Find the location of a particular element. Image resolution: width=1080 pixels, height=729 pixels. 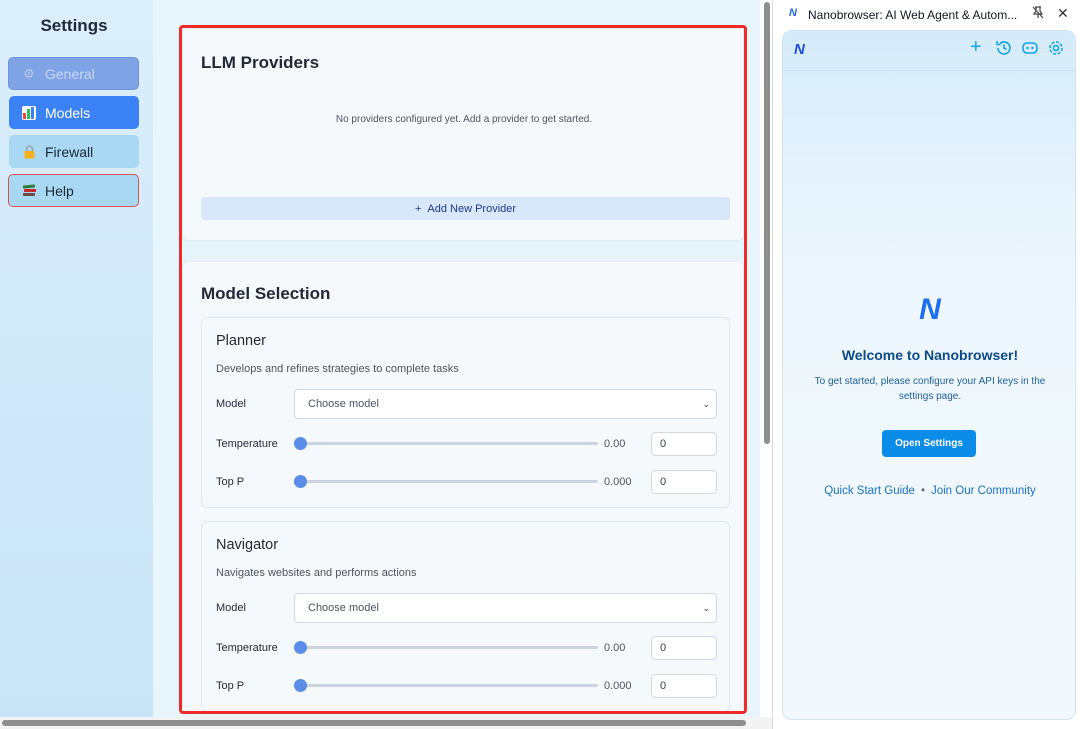

close-icon: ✕ is located at coordinates (1063, 13).